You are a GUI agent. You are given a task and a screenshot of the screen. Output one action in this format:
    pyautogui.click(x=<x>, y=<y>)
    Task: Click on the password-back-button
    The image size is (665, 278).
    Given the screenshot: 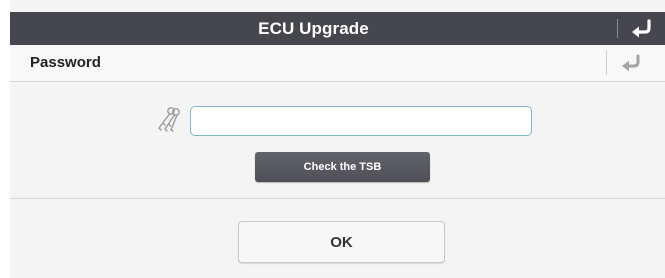 What is the action you would take?
    pyautogui.click(x=632, y=63)
    